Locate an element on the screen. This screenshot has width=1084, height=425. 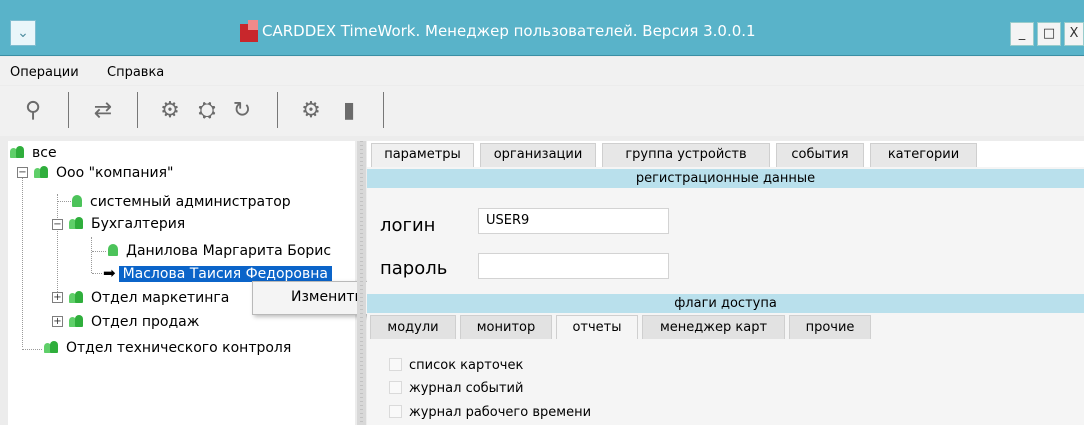
login-input: USER9 is located at coordinates (573, 221).